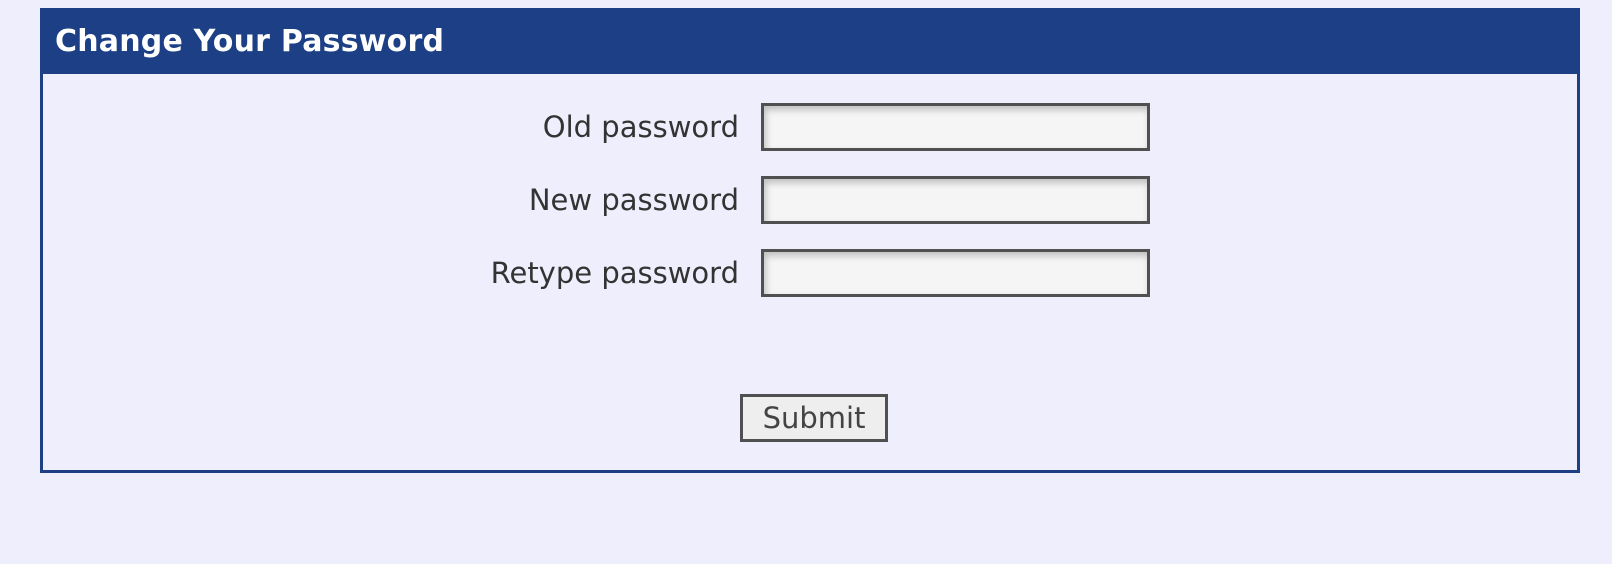  What do you see at coordinates (810, 42) in the screenshot?
I see `panel-header: Change Your Password` at bounding box center [810, 42].